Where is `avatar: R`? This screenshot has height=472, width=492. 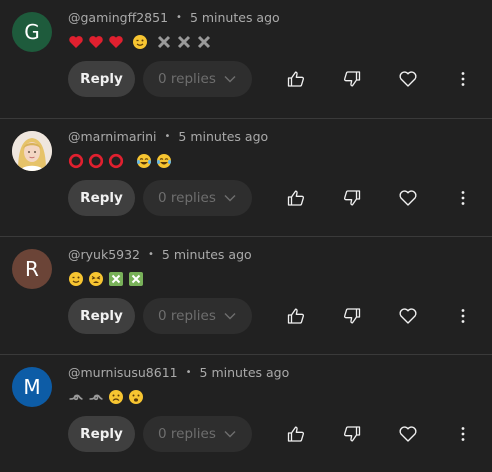
avatar: R is located at coordinates (32, 269).